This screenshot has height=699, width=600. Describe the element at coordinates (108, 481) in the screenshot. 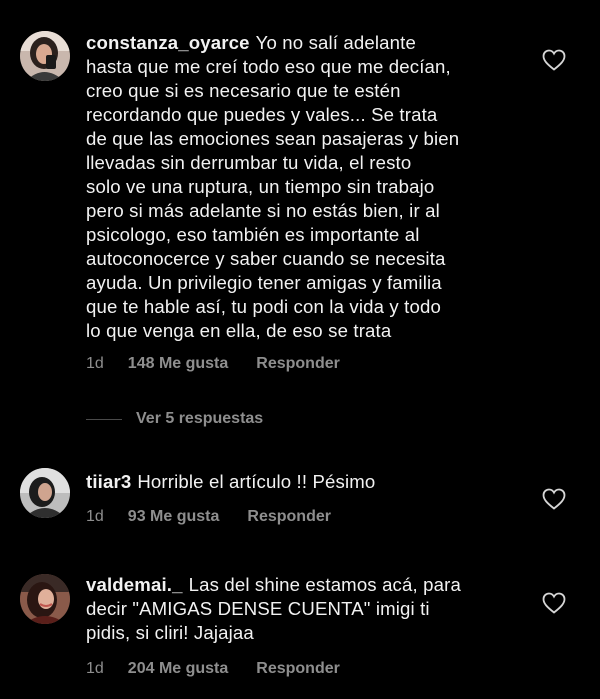

I see `username: tiiar3` at that location.